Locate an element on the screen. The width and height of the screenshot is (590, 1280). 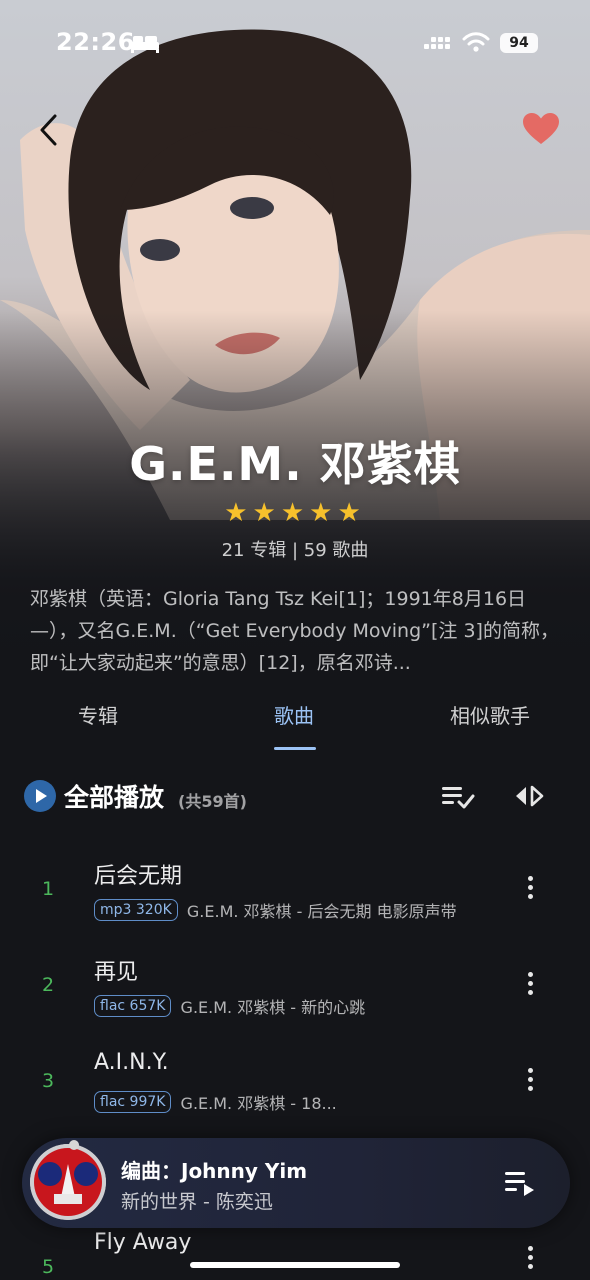
signal-icon is located at coordinates (437, 43).